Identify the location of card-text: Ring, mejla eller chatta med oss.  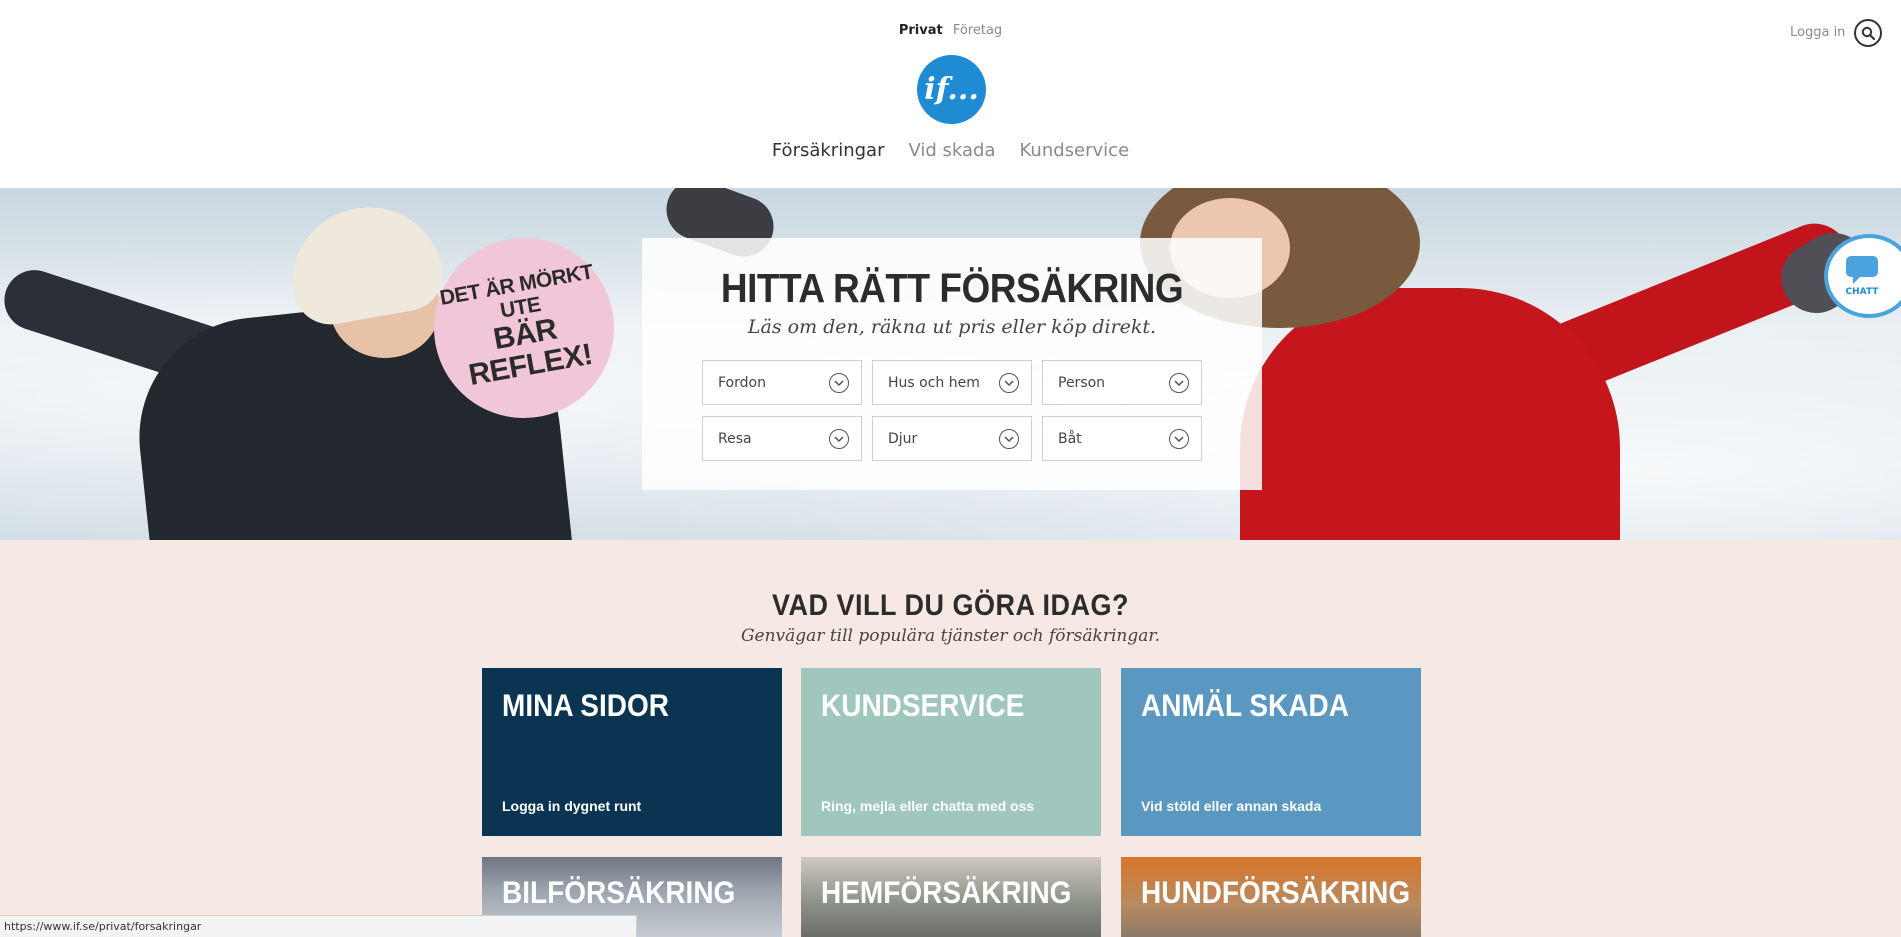
(928, 806).